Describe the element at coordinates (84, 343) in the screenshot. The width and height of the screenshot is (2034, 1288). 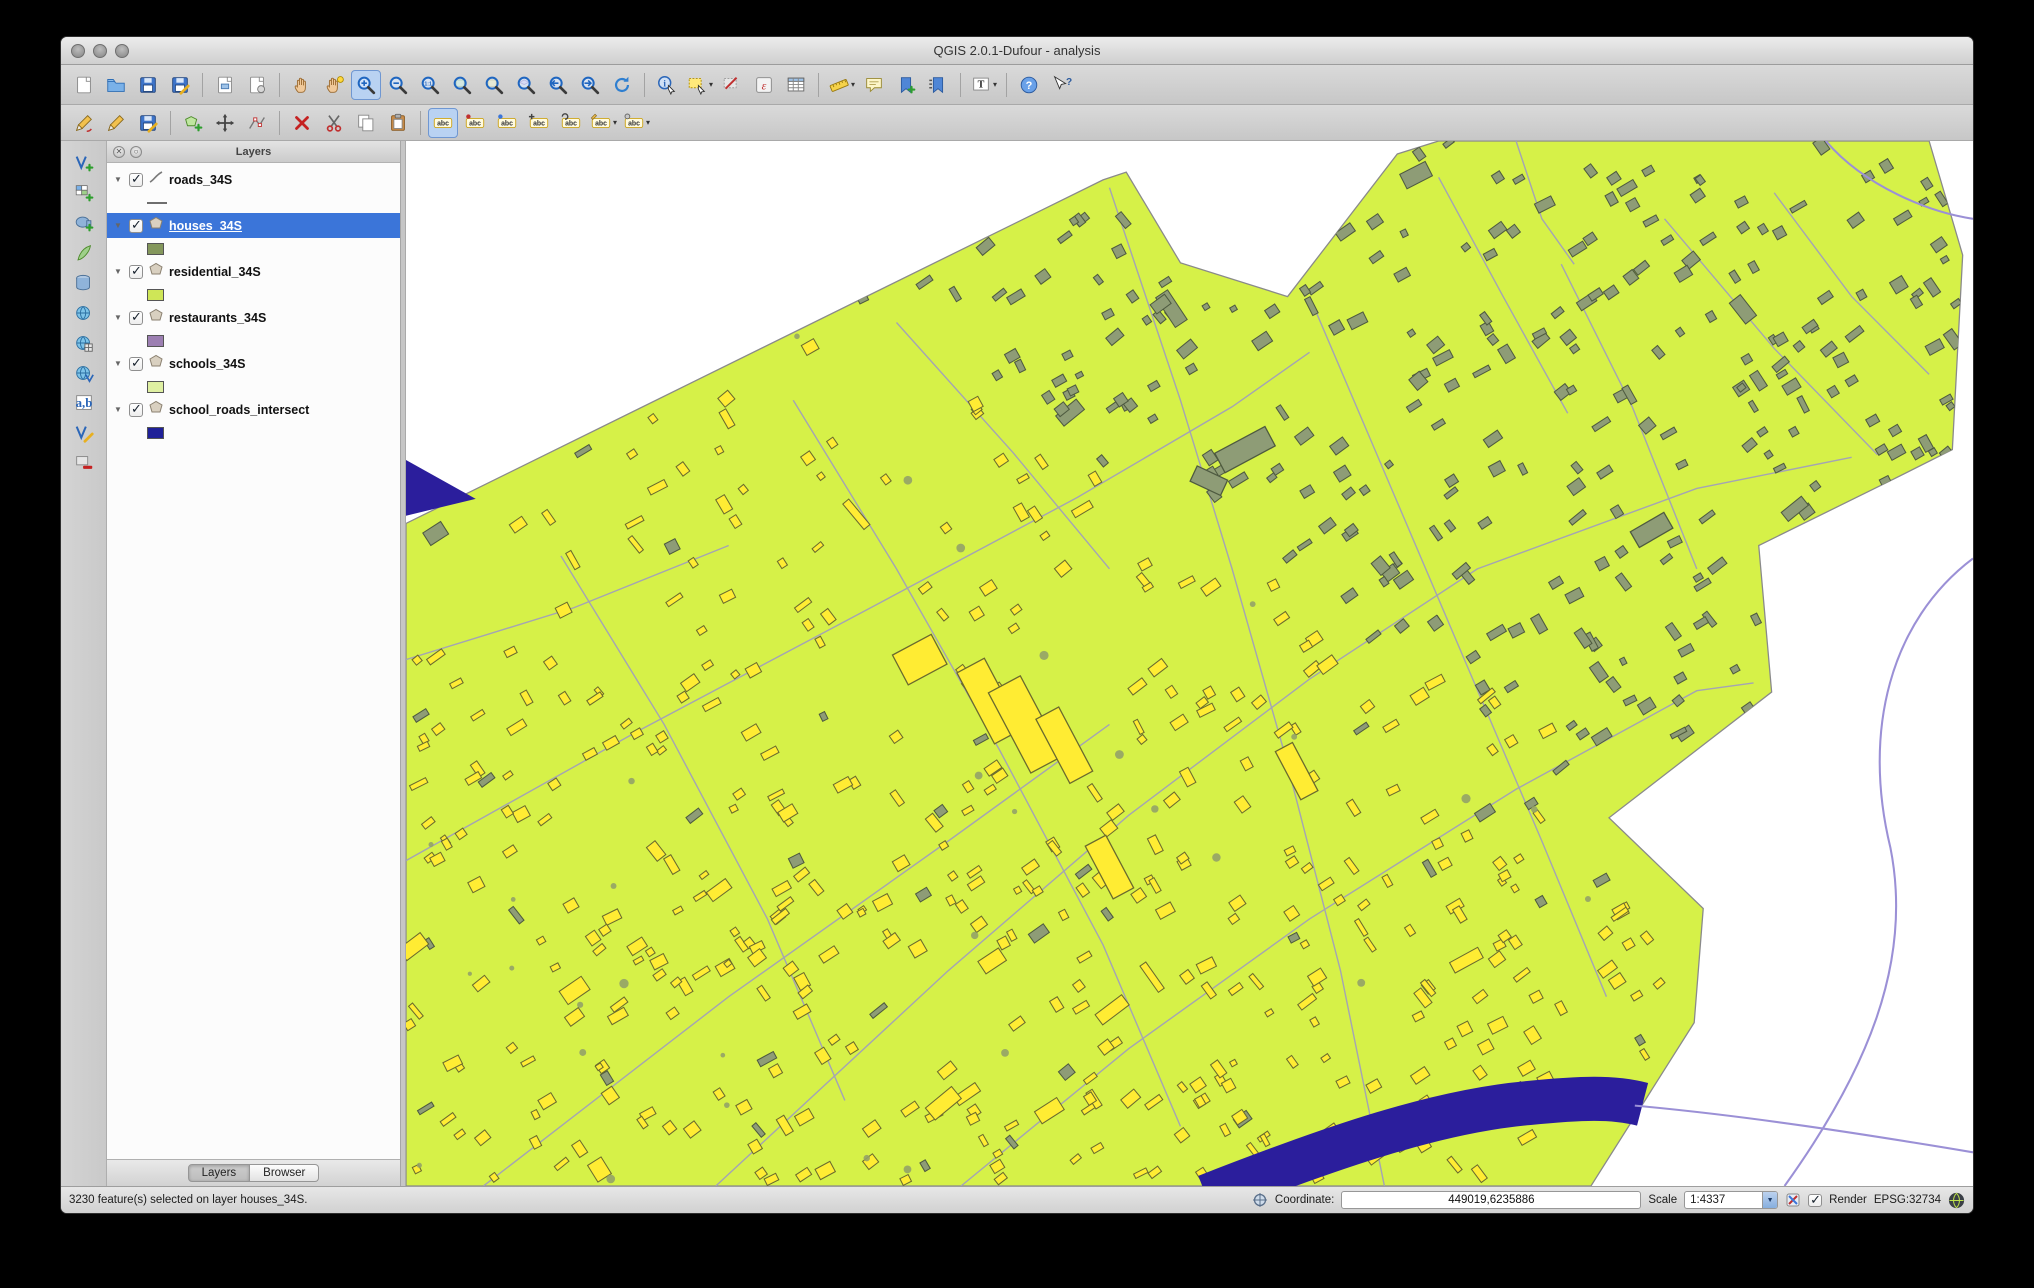
I see `add-wcs-layer-icon` at that location.